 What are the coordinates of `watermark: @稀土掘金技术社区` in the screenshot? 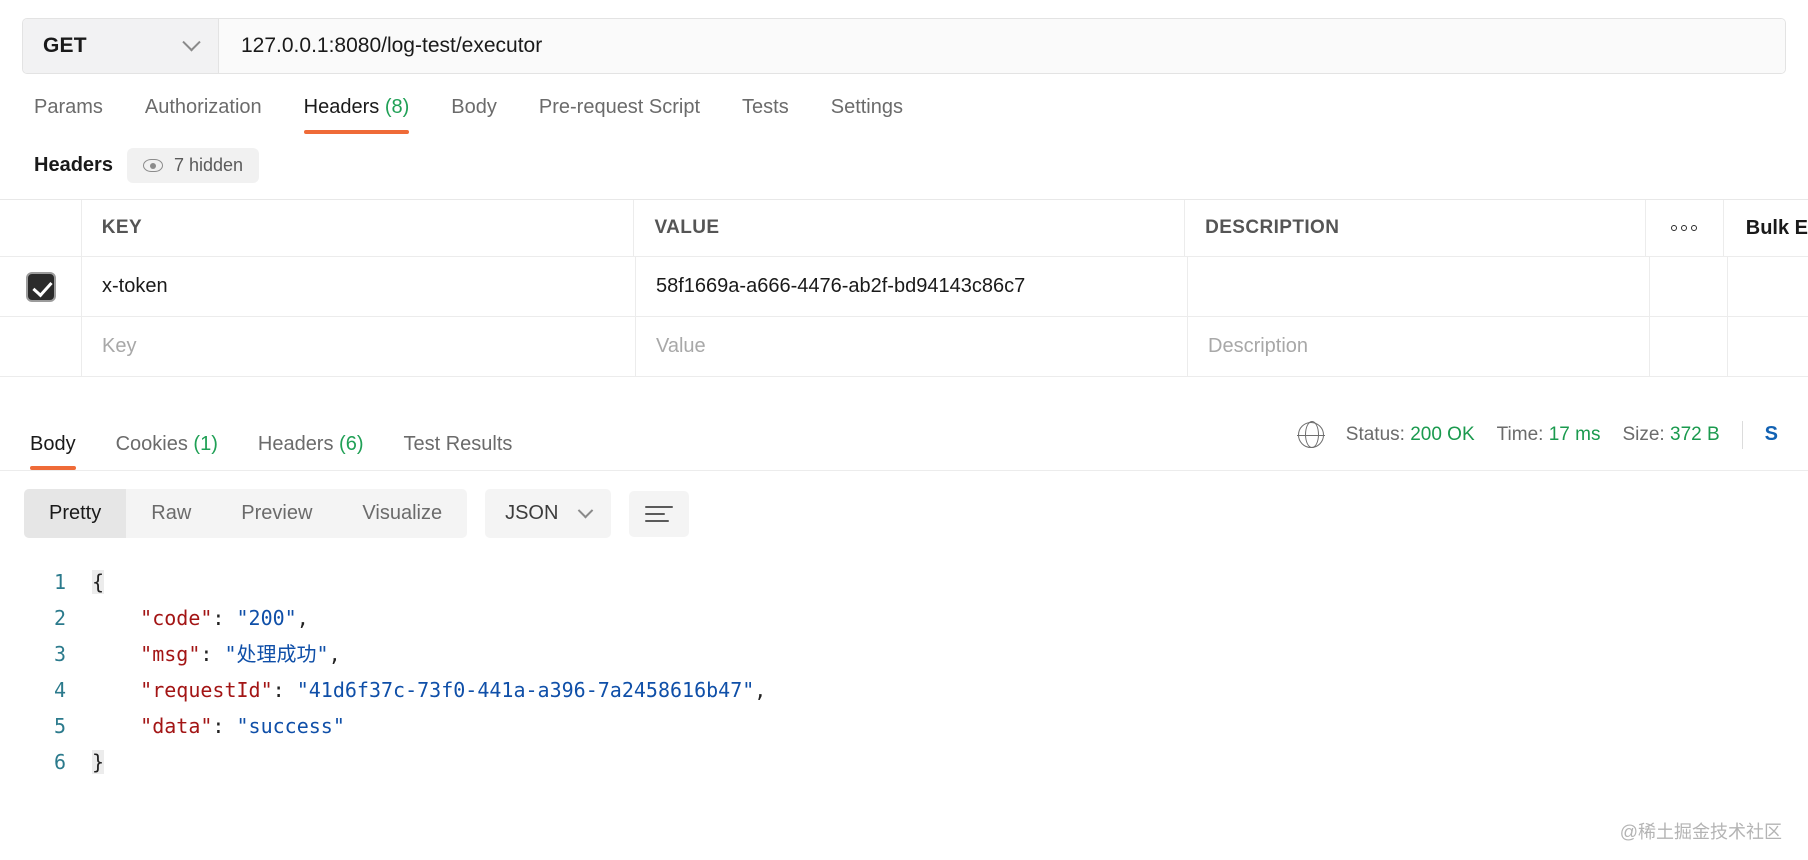 It's located at (1700, 832).